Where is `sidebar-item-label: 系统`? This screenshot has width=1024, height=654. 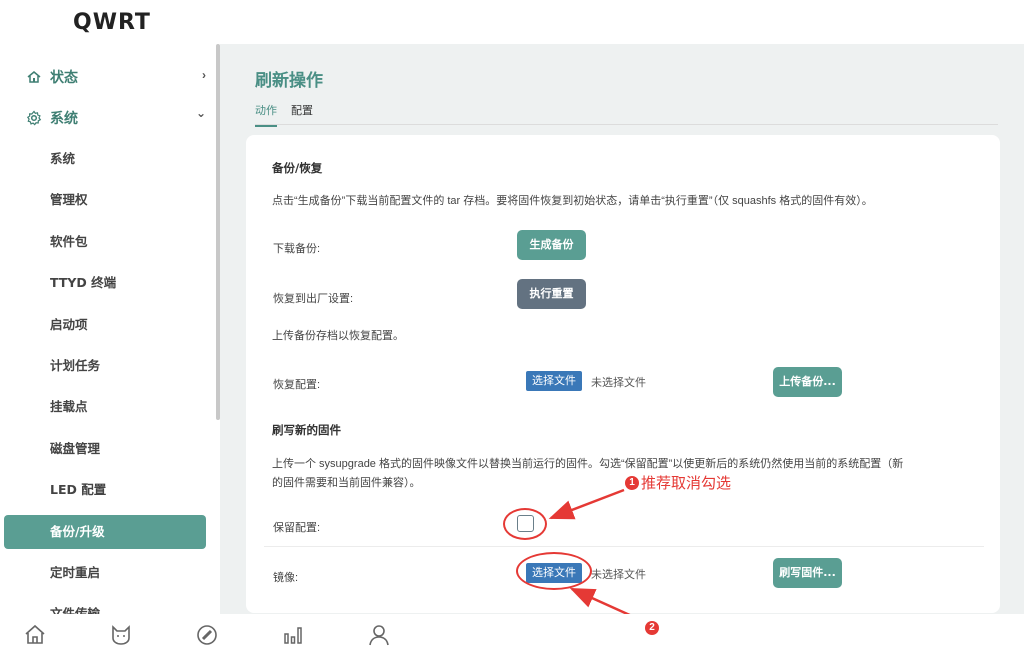 sidebar-item-label: 系统 is located at coordinates (64, 118).